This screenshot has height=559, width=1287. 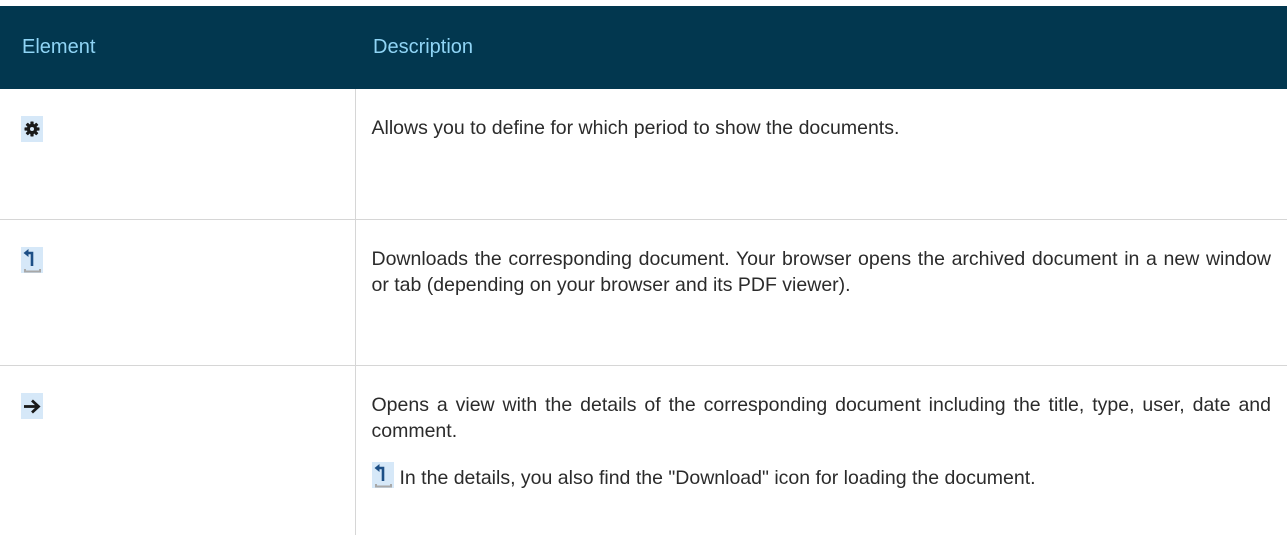 I want to click on header-description: Description, so click(x=821, y=44).